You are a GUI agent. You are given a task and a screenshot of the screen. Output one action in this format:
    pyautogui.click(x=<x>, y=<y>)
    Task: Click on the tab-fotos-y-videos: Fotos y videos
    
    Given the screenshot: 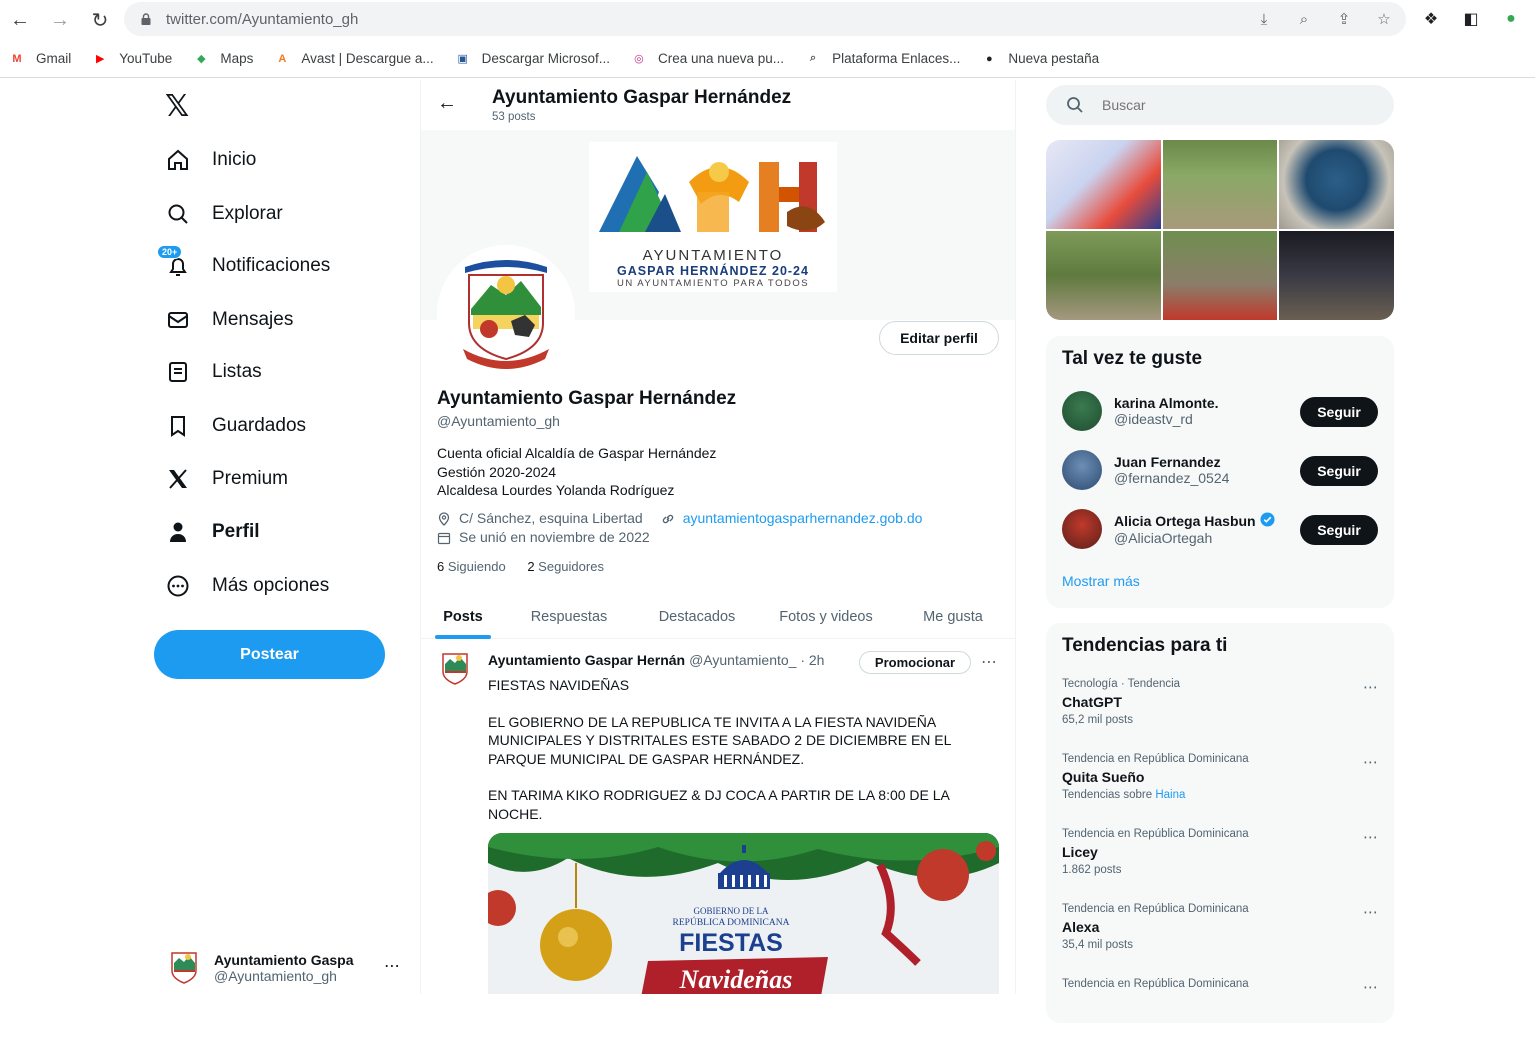 What is the action you would take?
    pyautogui.click(x=826, y=617)
    